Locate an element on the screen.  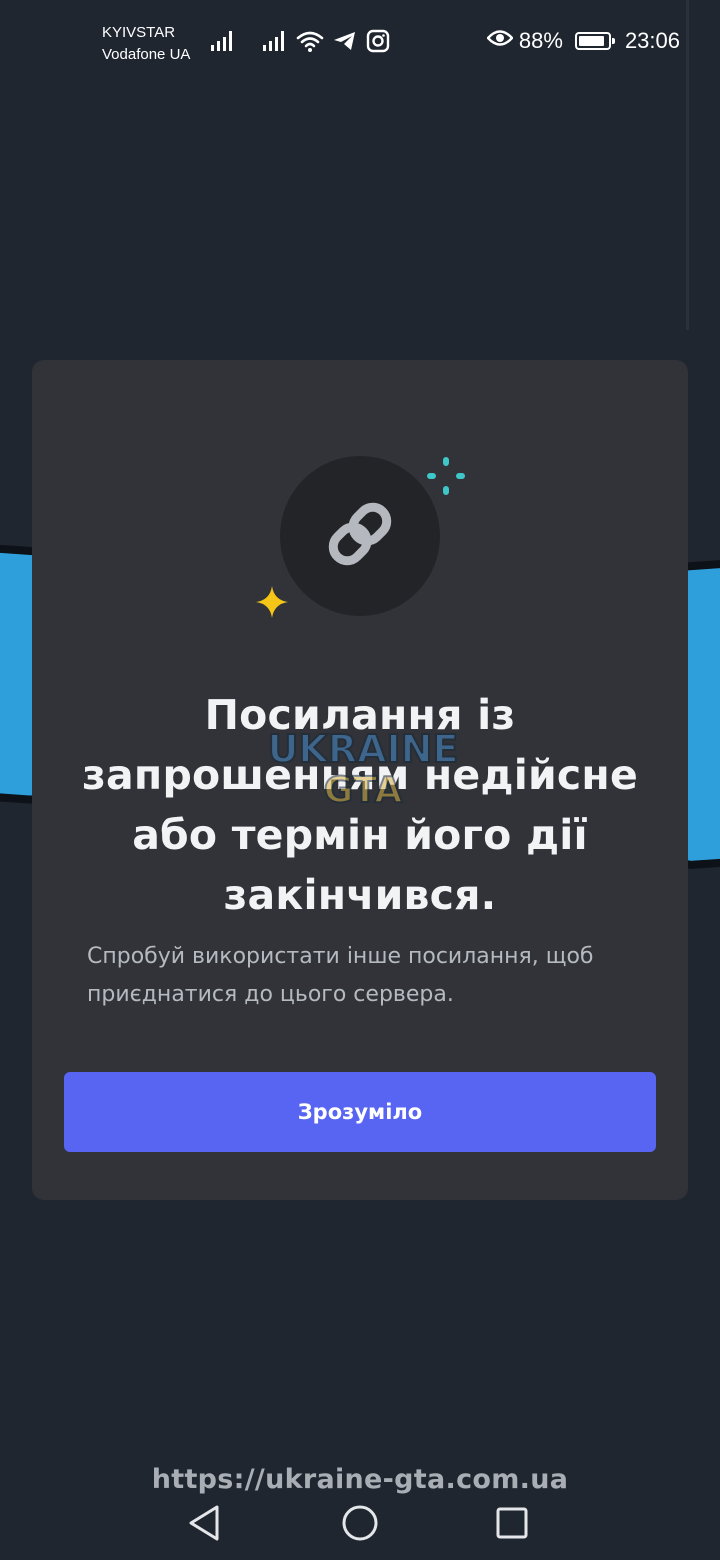
battery-level is located at coordinates (591, 41).